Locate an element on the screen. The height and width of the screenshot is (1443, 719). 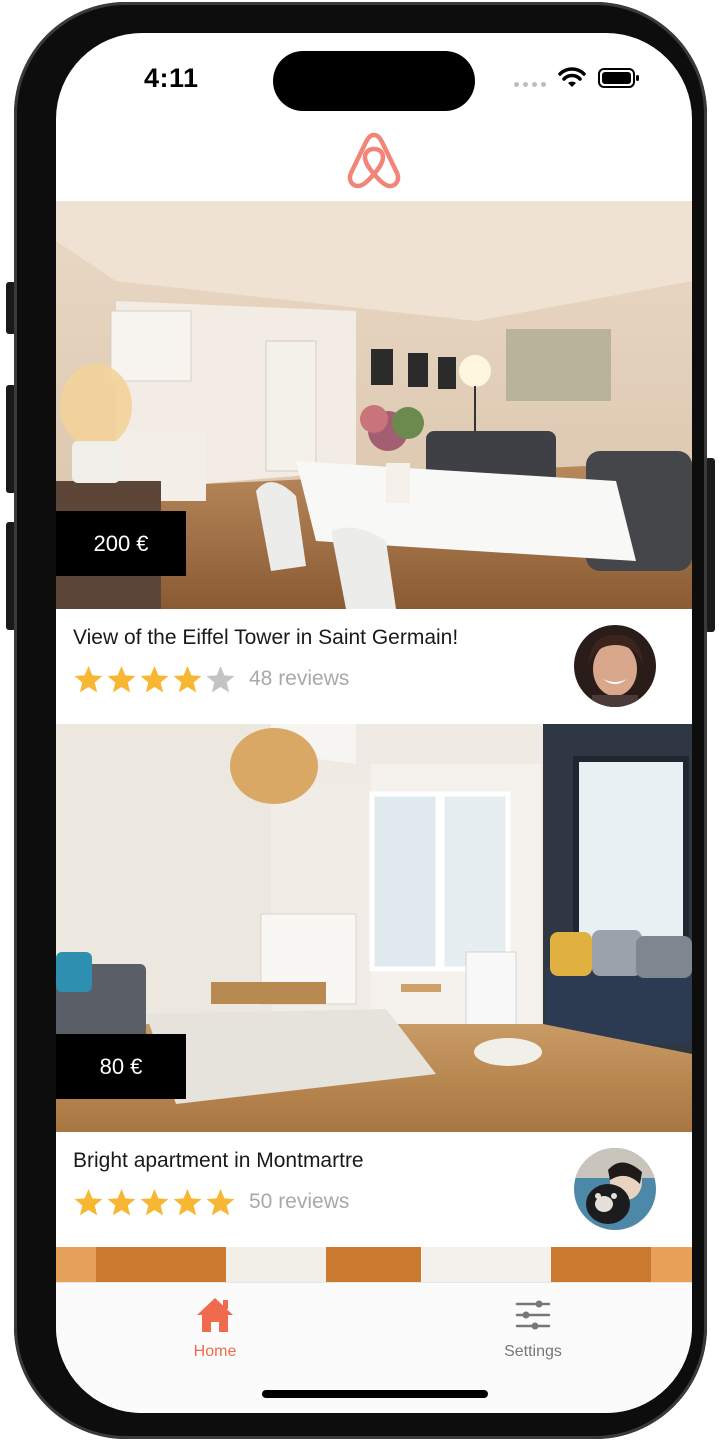
price-tag: 80 € is located at coordinates (121, 1066).